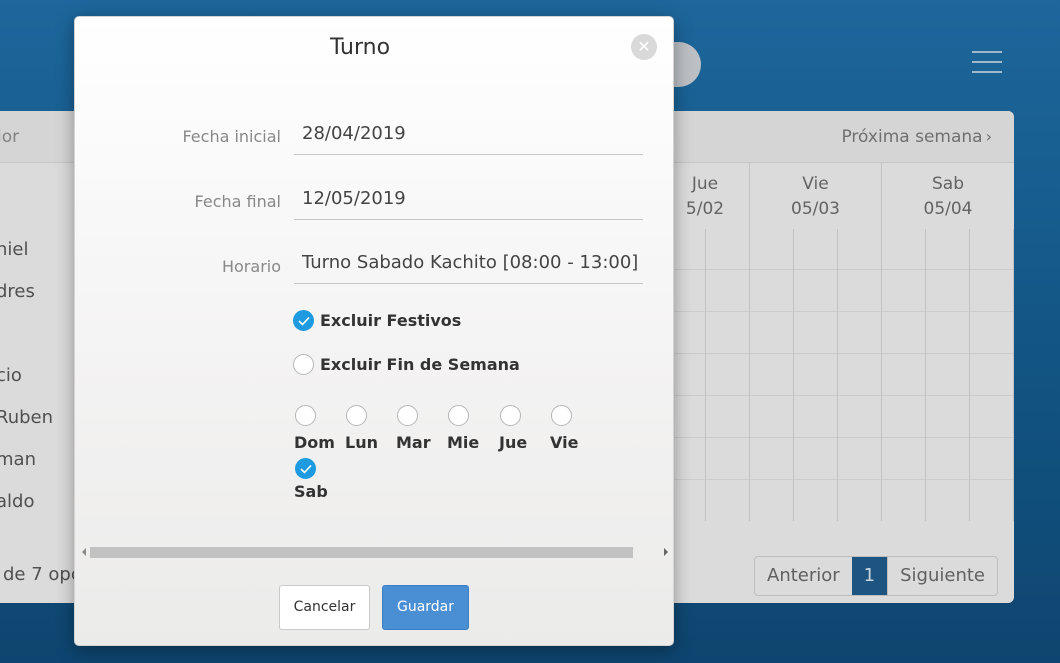 This screenshot has height=663, width=1060. Describe the element at coordinates (324, 607) in the screenshot. I see `cancel-button: Cancelar` at that location.